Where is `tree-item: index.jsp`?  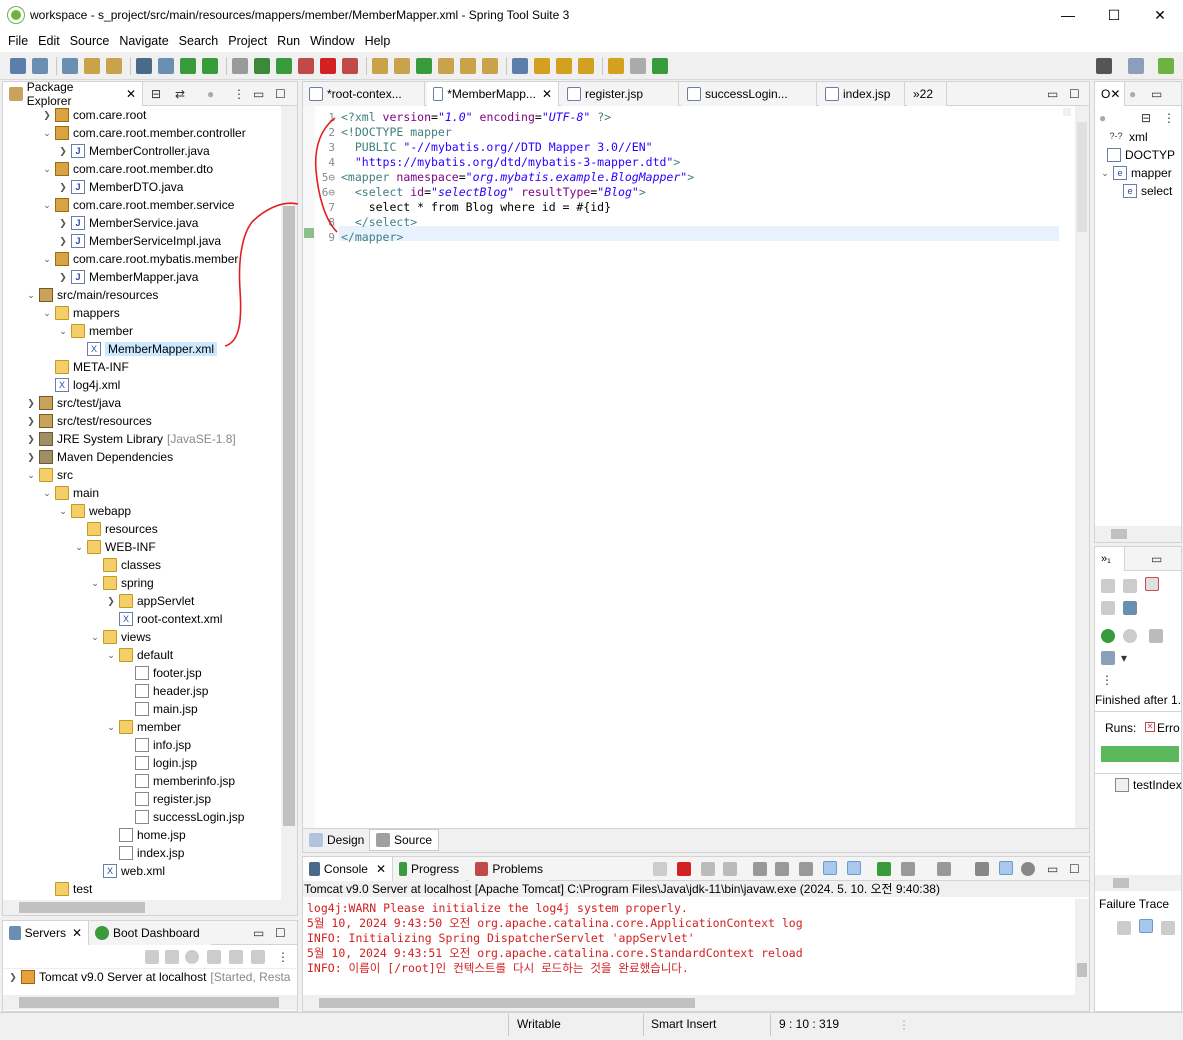 tree-item: index.jsp is located at coordinates (144, 853).